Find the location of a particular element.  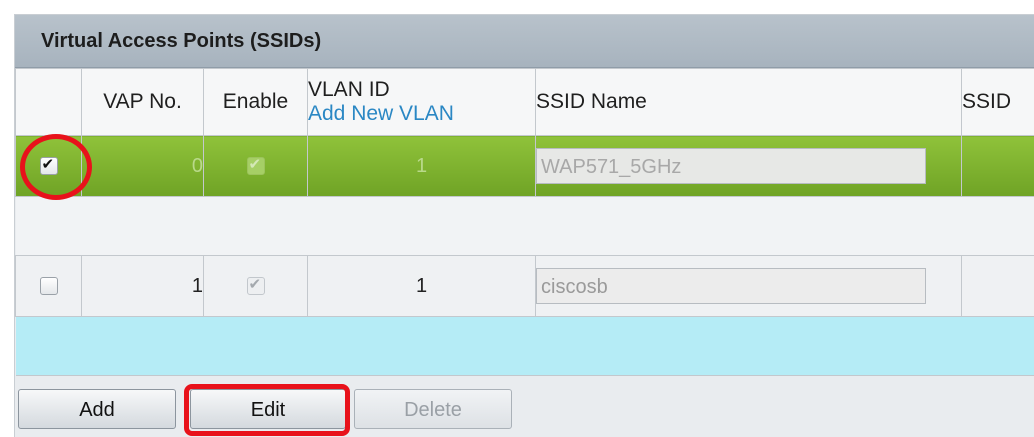

table-row: 0 1 WAP571_5GHz is located at coordinates (525, 166).